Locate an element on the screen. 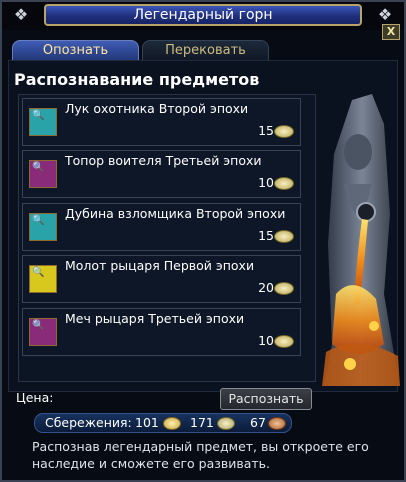  list-item: 🔍 Молот рыцаря Первой эпохи 20 is located at coordinates (161, 279).